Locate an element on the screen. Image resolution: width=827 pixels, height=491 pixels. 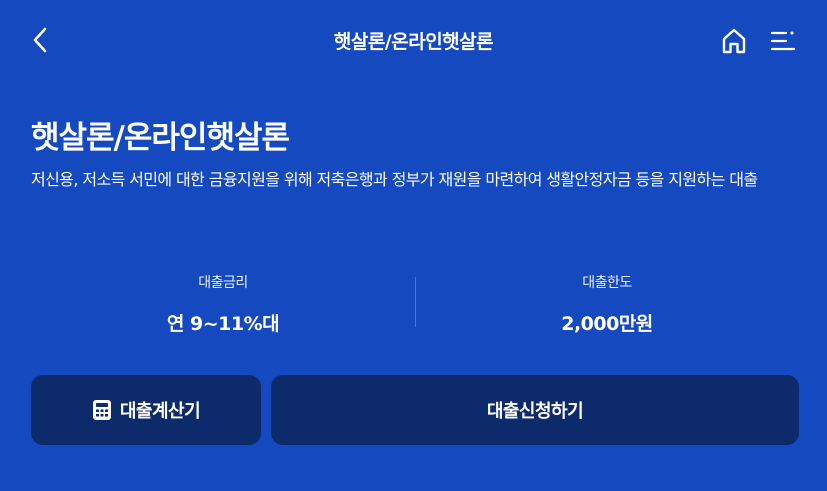
loan-calculator-button: 대출계산기 is located at coordinates (146, 410).